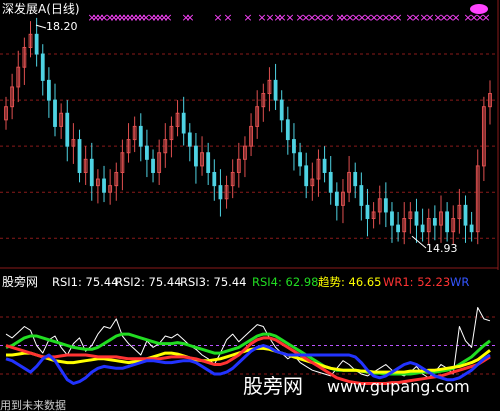 This screenshot has width=500, height=411. What do you see at coordinates (285, 282) in the screenshot?
I see `indicator-value-rsi4: RSI4: 62.98` at bounding box center [285, 282].